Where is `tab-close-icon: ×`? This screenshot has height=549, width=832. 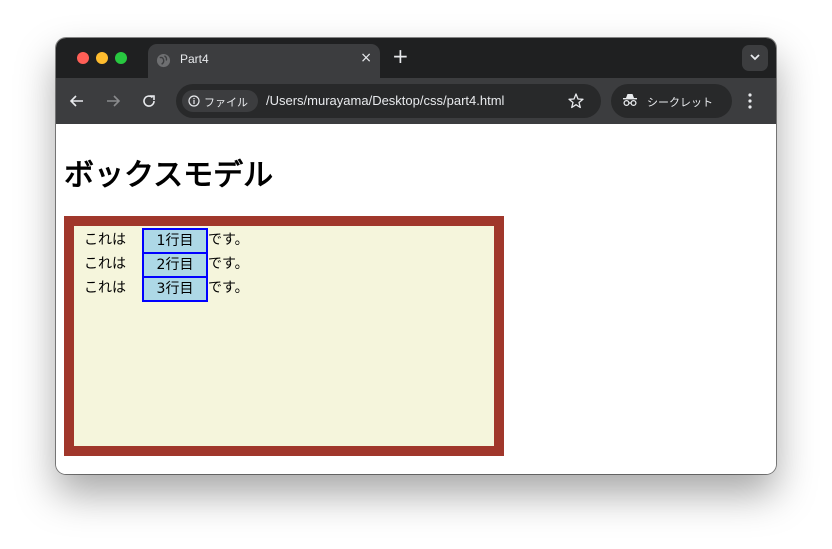 tab-close-icon: × is located at coordinates (366, 58).